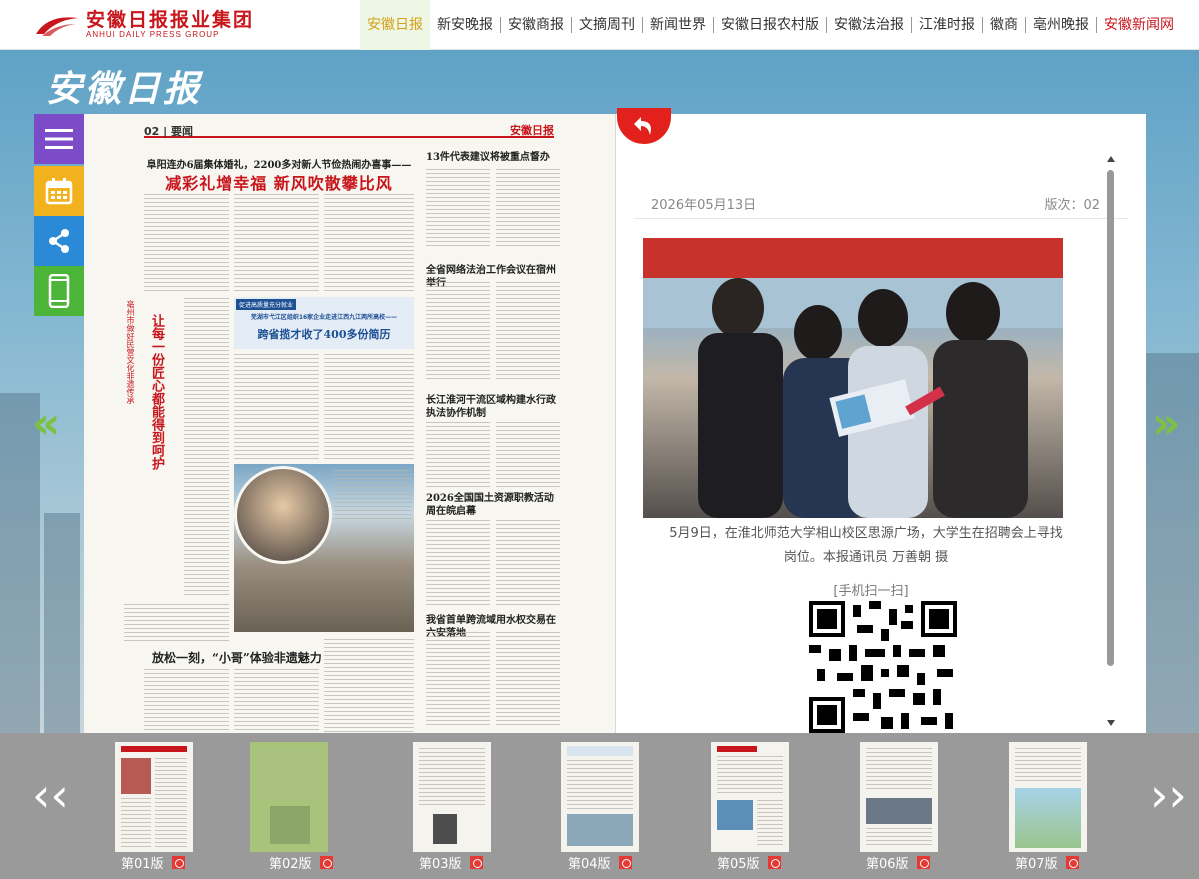 The height and width of the screenshot is (879, 1199). I want to click on right-headline-4: 2026全国国土资源职教活动周在皖启幕, so click(494, 505).